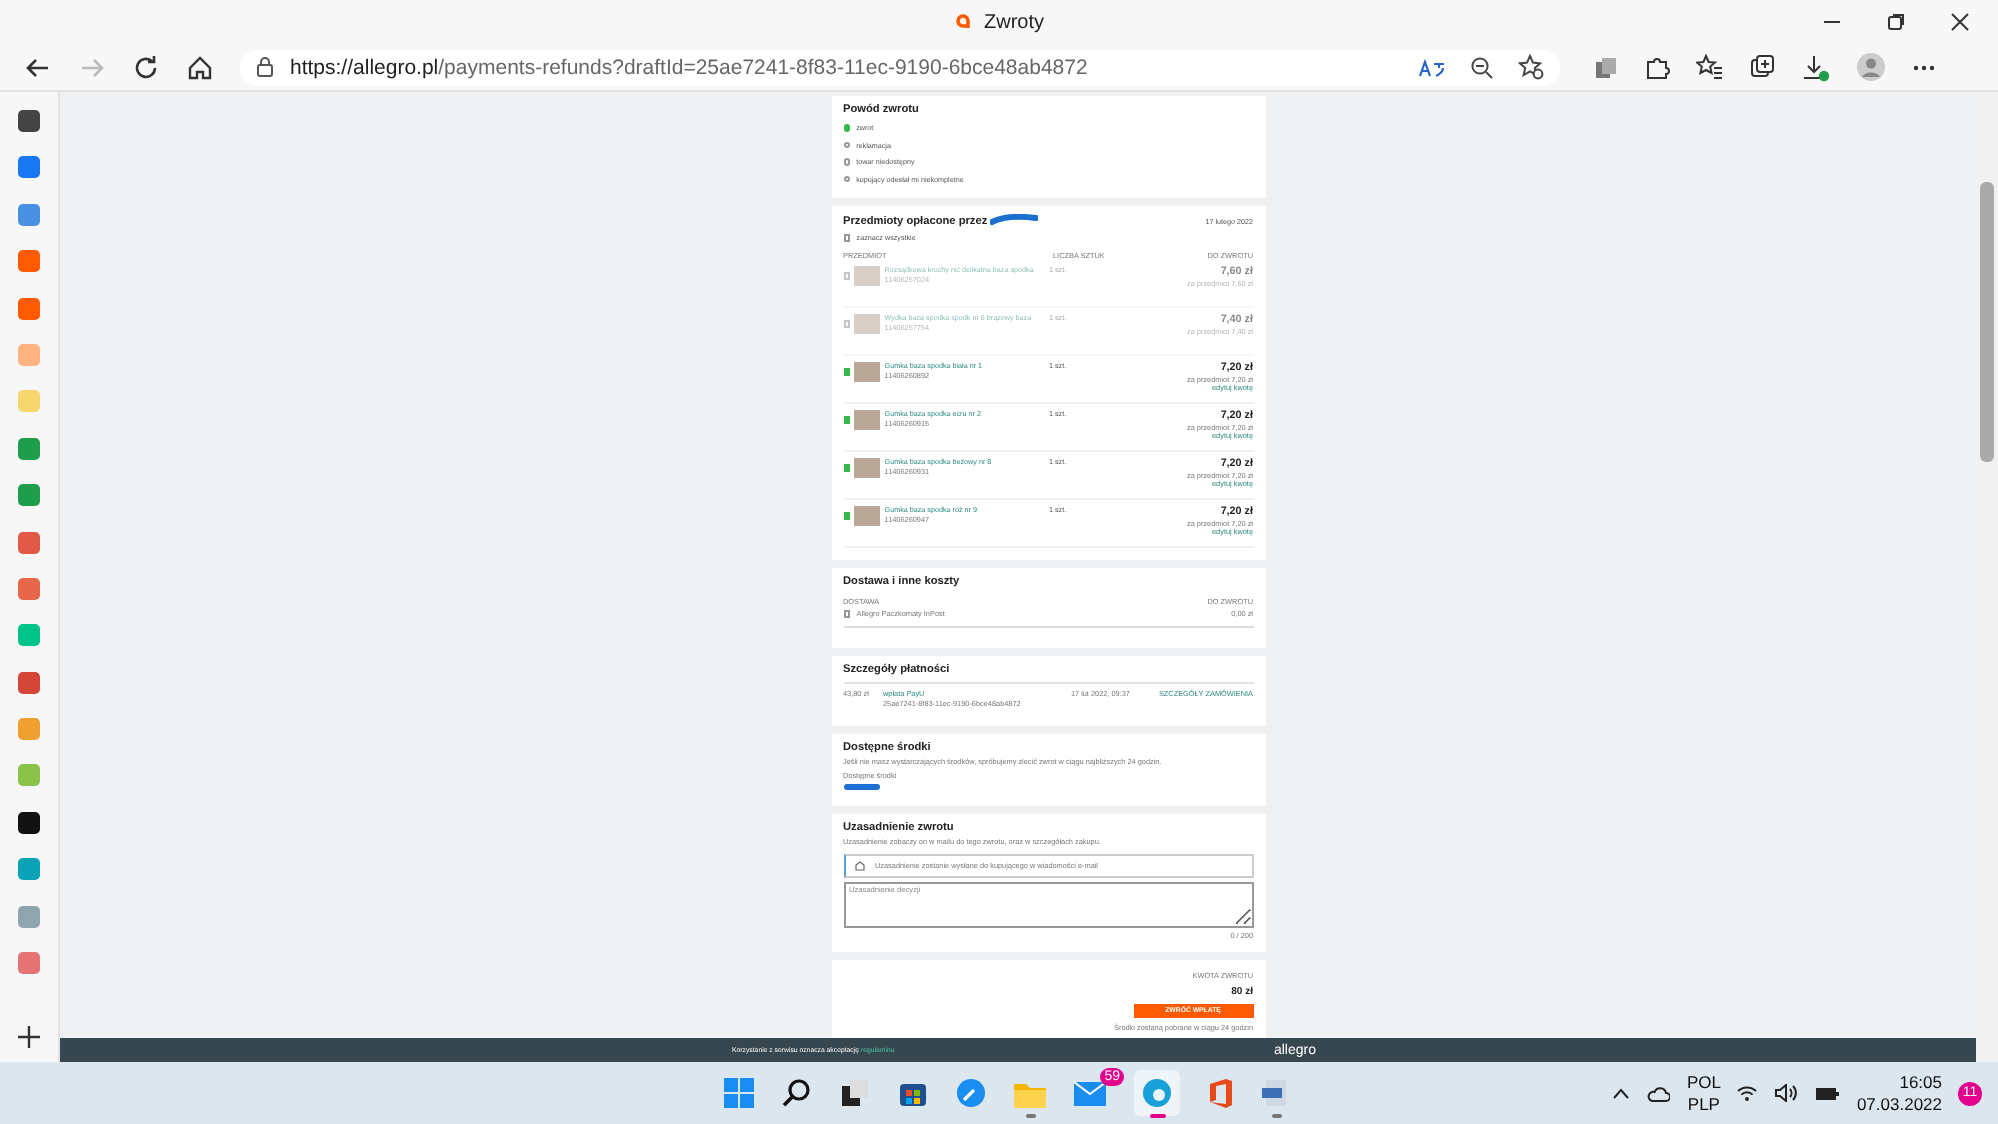  What do you see at coordinates (964, 22) in the screenshot?
I see `allegro-logo-icon` at bounding box center [964, 22].